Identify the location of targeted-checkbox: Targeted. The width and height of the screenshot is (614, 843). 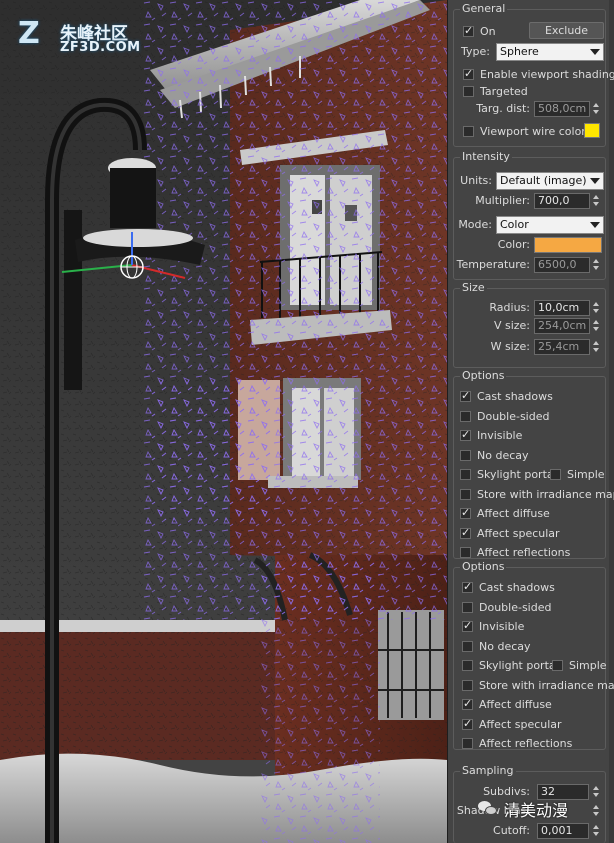
(495, 91).